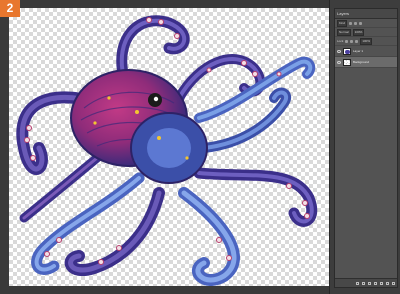 This screenshot has height=294, width=400. What do you see at coordinates (366, 51) in the screenshot?
I see `layer-row: Layer 1` at bounding box center [366, 51].